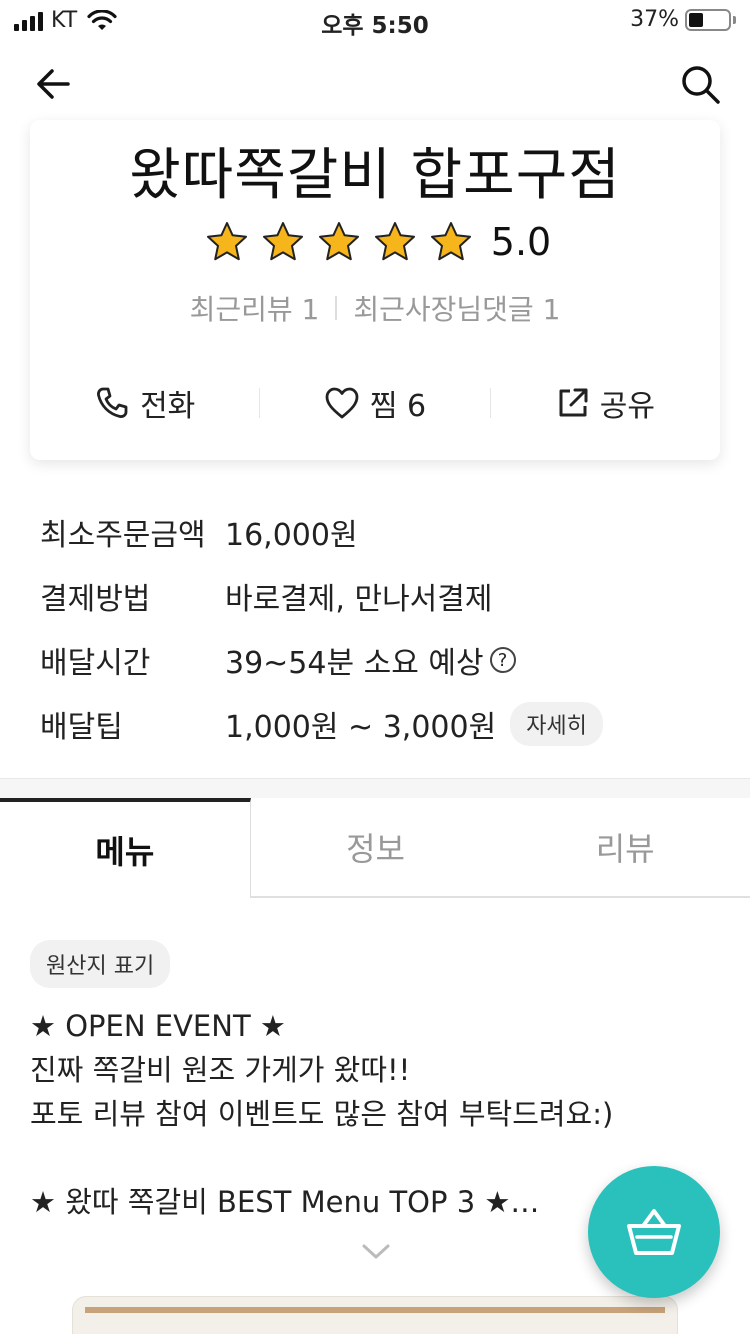 The image size is (750, 1334). Describe the element at coordinates (375, 20) in the screenshot. I see `status-bar: KT 오후 5:50 37%` at that location.